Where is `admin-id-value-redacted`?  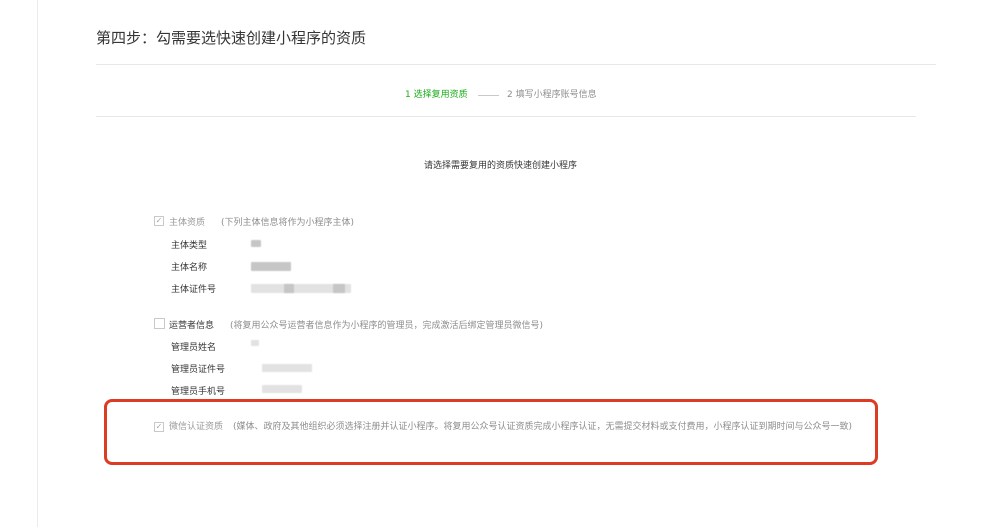 admin-id-value-redacted is located at coordinates (287, 368).